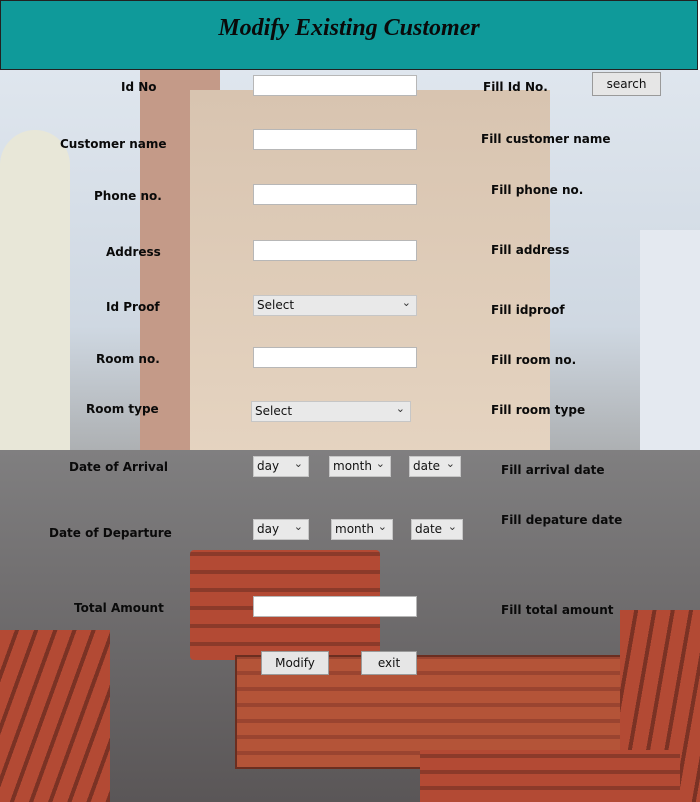 This screenshot has height=802, width=700. I want to click on arrival-date-selected: date, so click(427, 466).